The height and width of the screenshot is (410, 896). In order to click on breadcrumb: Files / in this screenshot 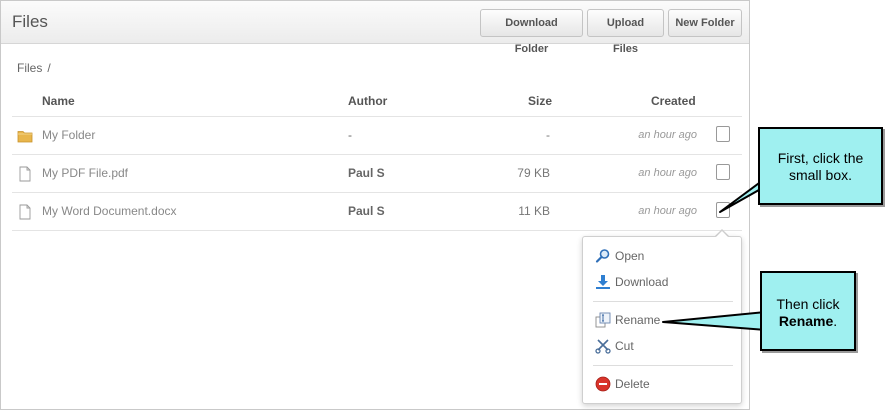, I will do `click(34, 68)`.